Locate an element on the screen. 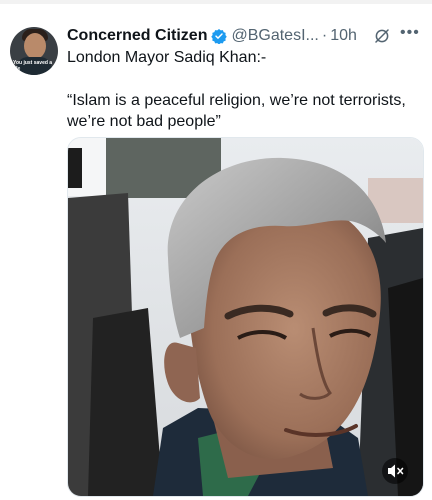  muted-speaker-icon is located at coordinates (395, 471).